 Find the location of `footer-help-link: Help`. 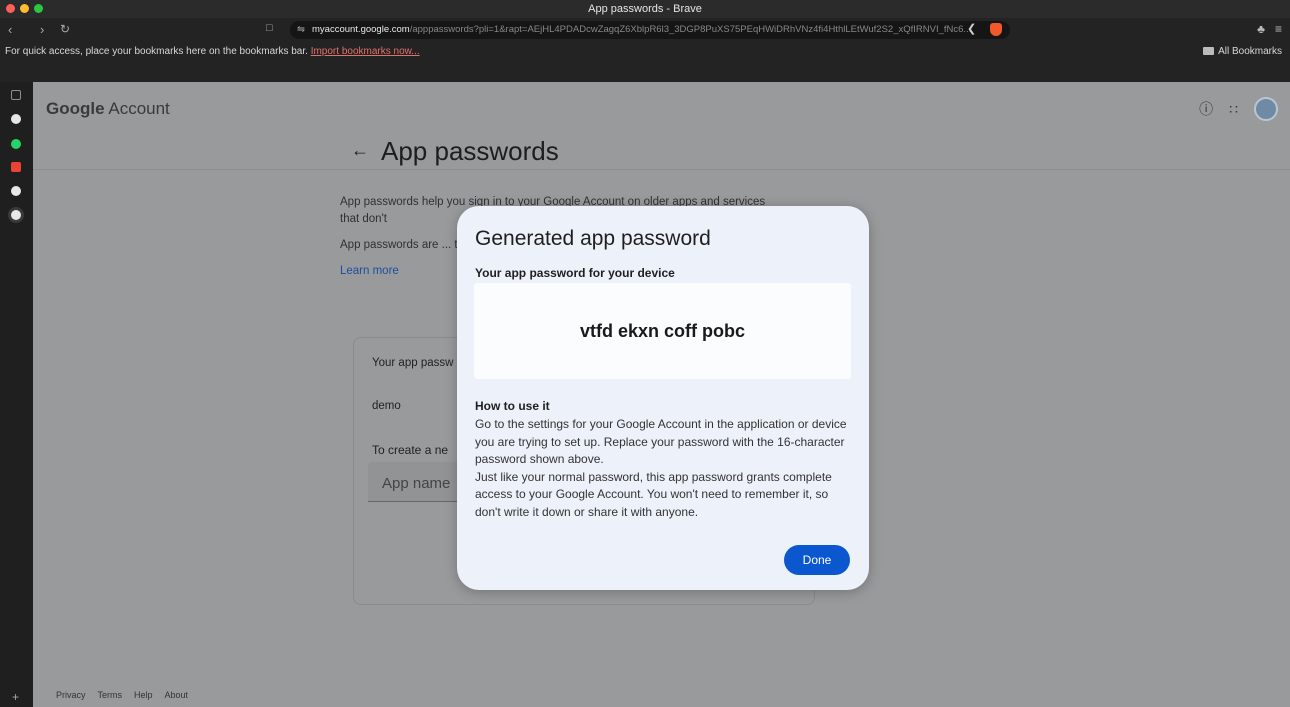

footer-help-link: Help is located at coordinates (143, 695).